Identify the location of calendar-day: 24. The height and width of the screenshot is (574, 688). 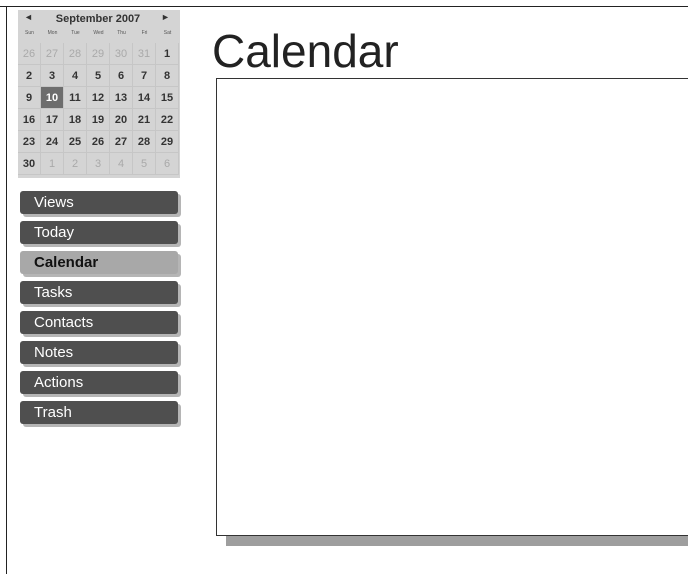
(52, 142).